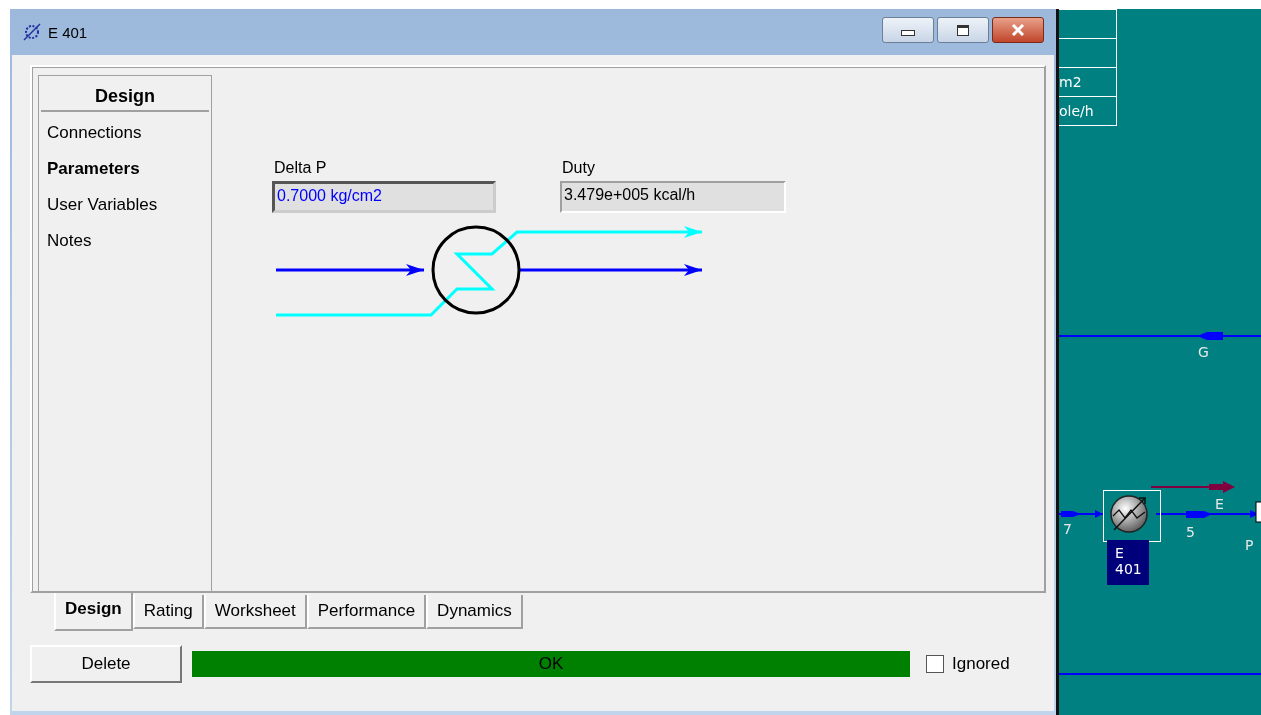  Describe the element at coordinates (366, 612) in the screenshot. I see `tab: Performance` at that location.